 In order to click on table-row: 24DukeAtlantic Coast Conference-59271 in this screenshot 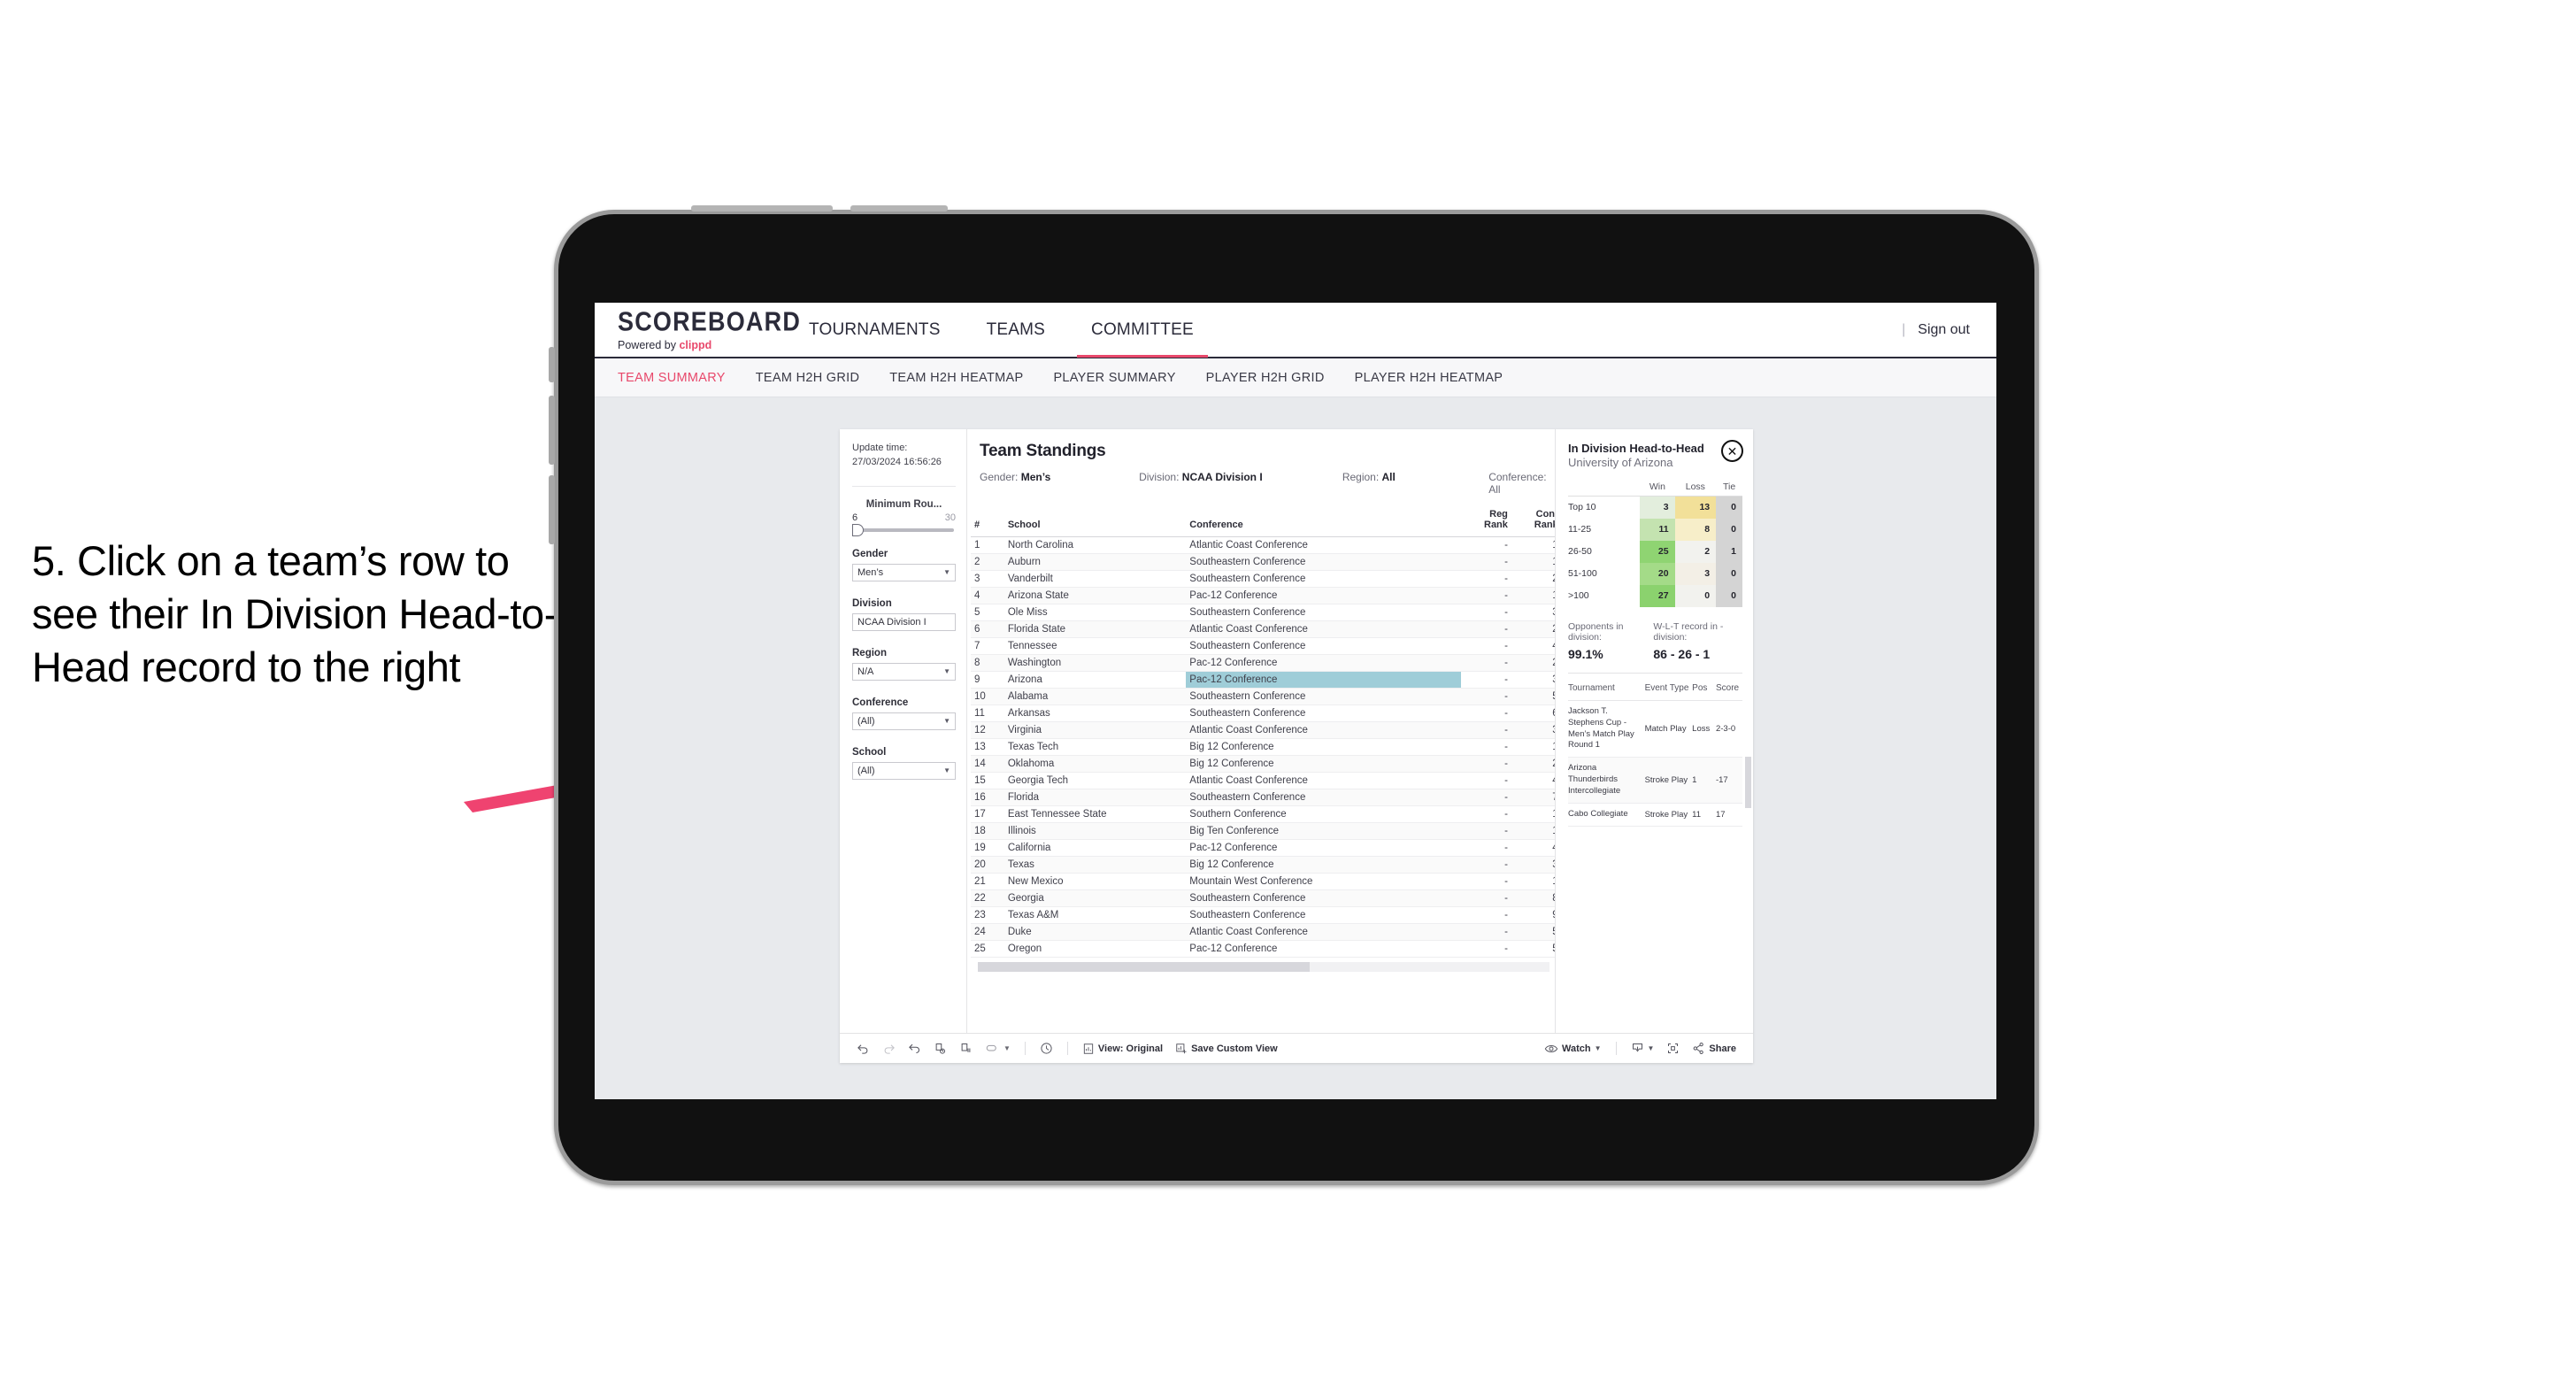, I will do `click(1263, 932)`.